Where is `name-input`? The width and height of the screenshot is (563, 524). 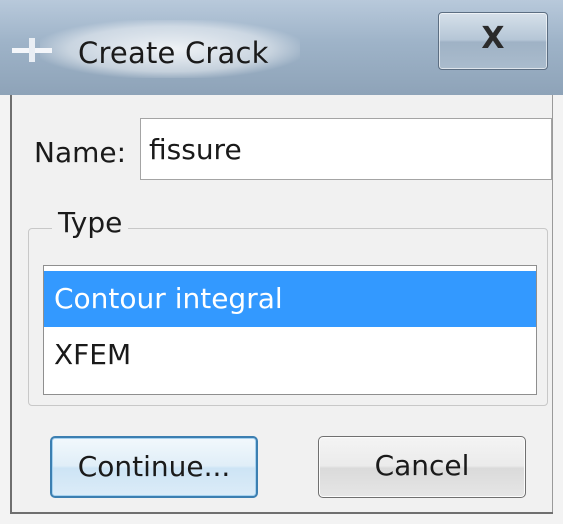 name-input is located at coordinates (346, 149).